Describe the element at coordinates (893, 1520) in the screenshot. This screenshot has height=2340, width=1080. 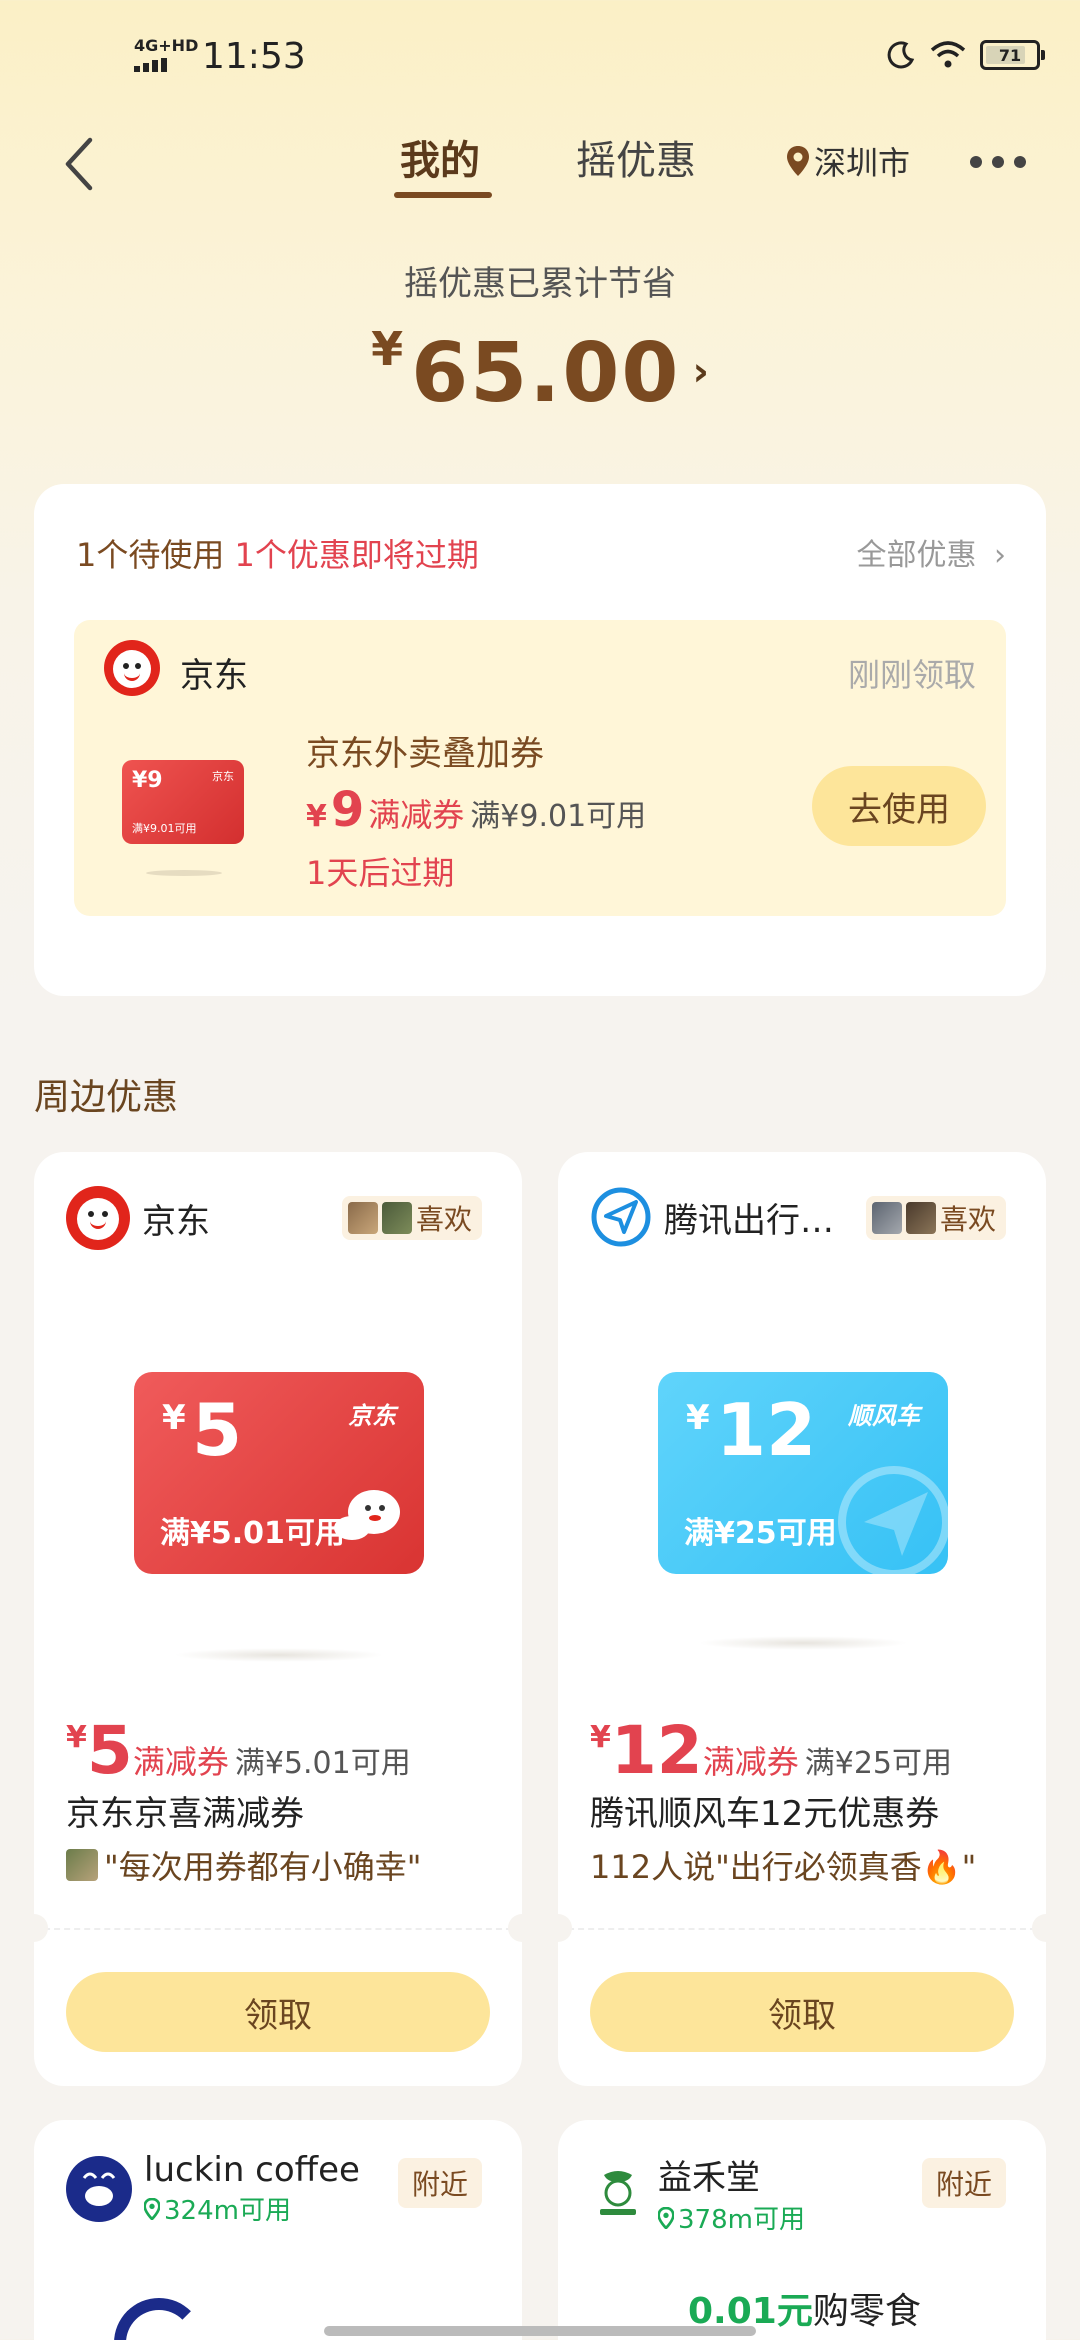
I see `navigation-arrow-icon` at that location.